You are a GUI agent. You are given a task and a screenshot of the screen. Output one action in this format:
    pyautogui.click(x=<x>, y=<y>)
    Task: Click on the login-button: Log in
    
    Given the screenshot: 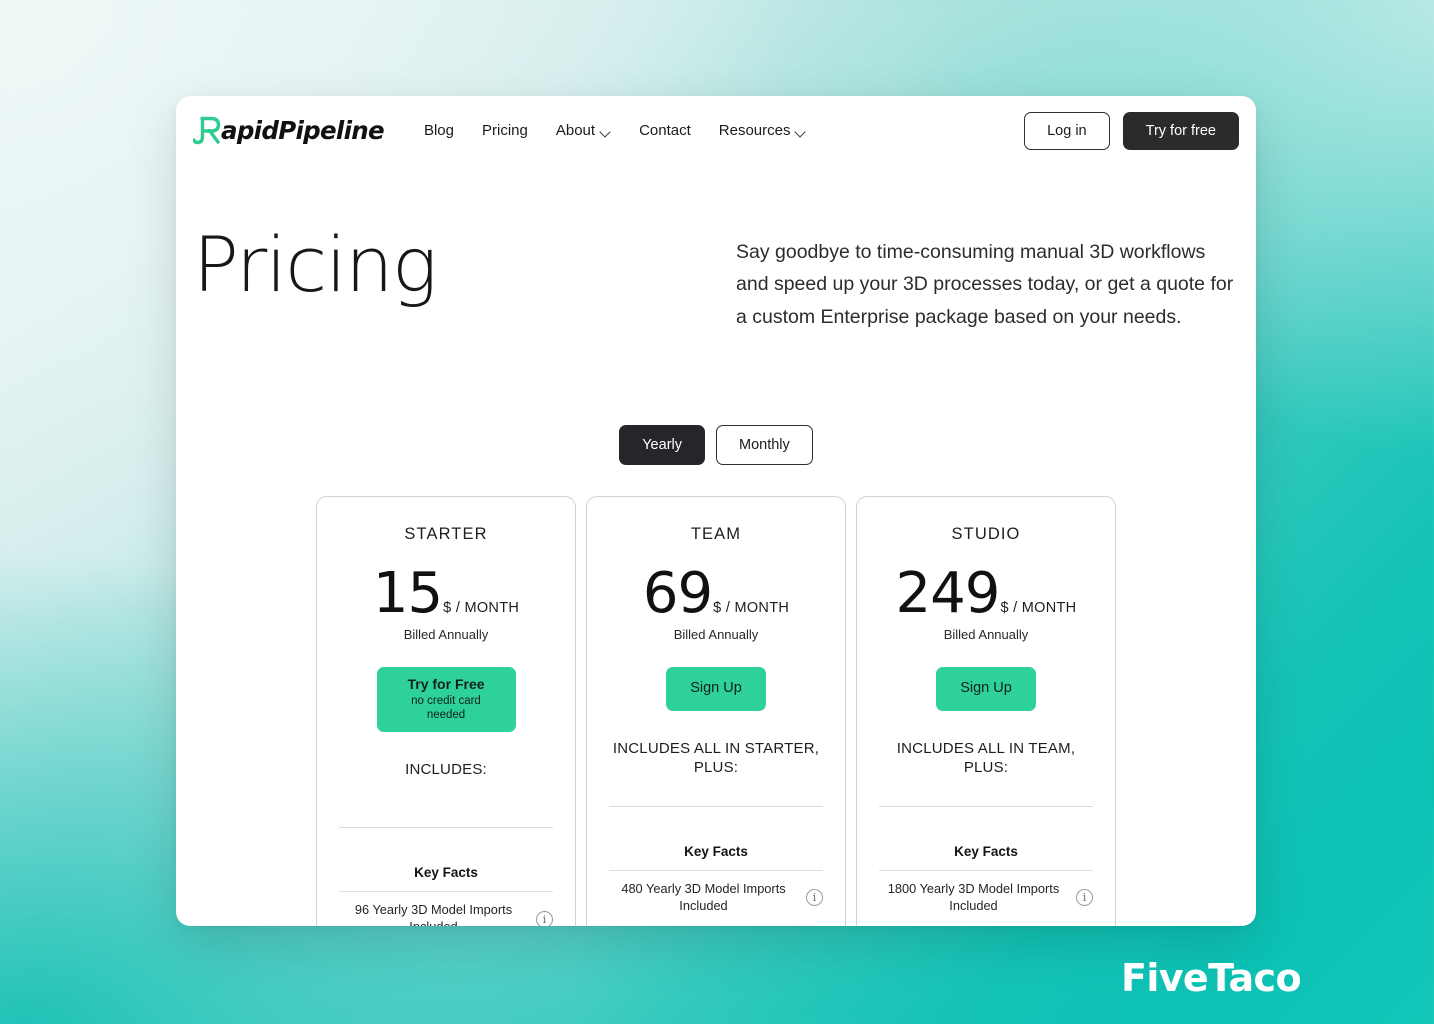 What is the action you would take?
    pyautogui.click(x=1067, y=130)
    